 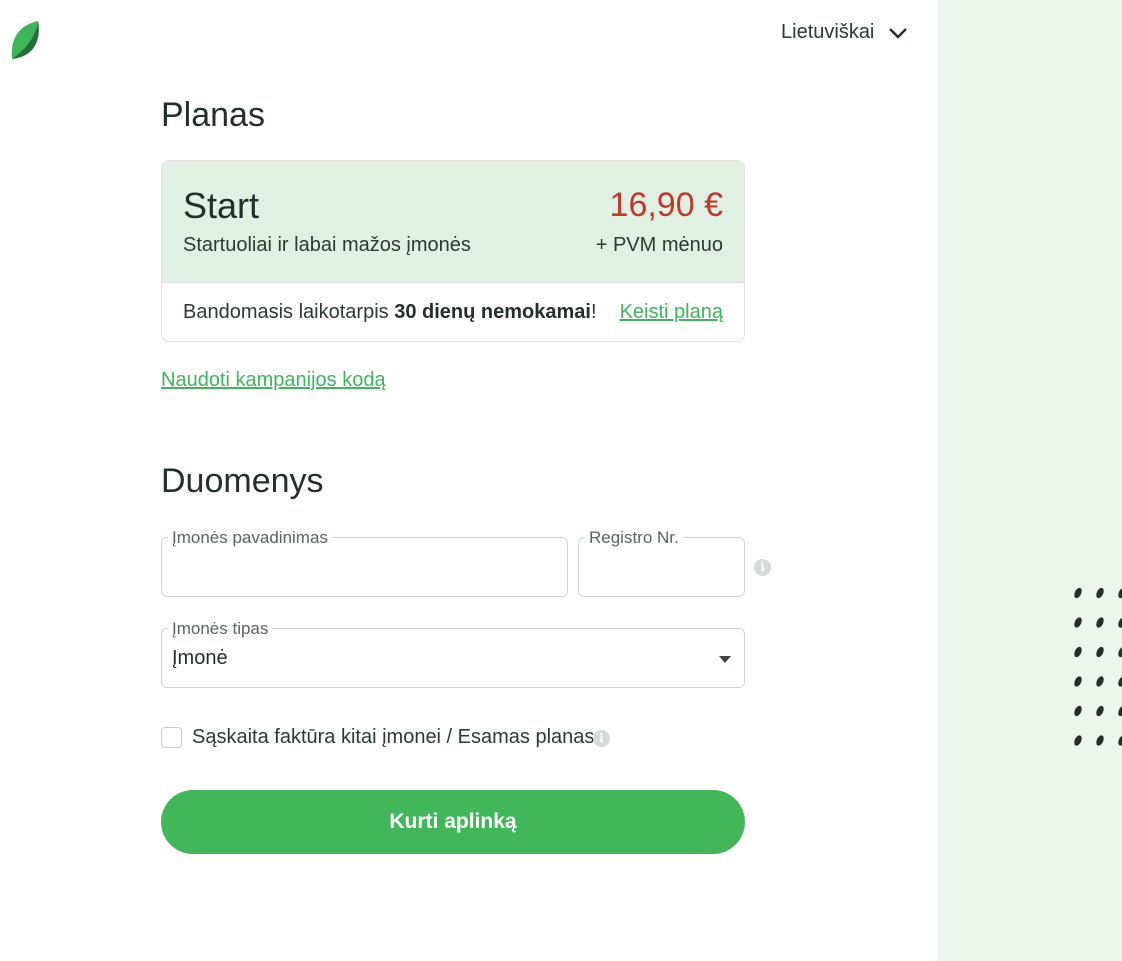 I want to click on plan-price: 16,90 €, so click(x=666, y=205).